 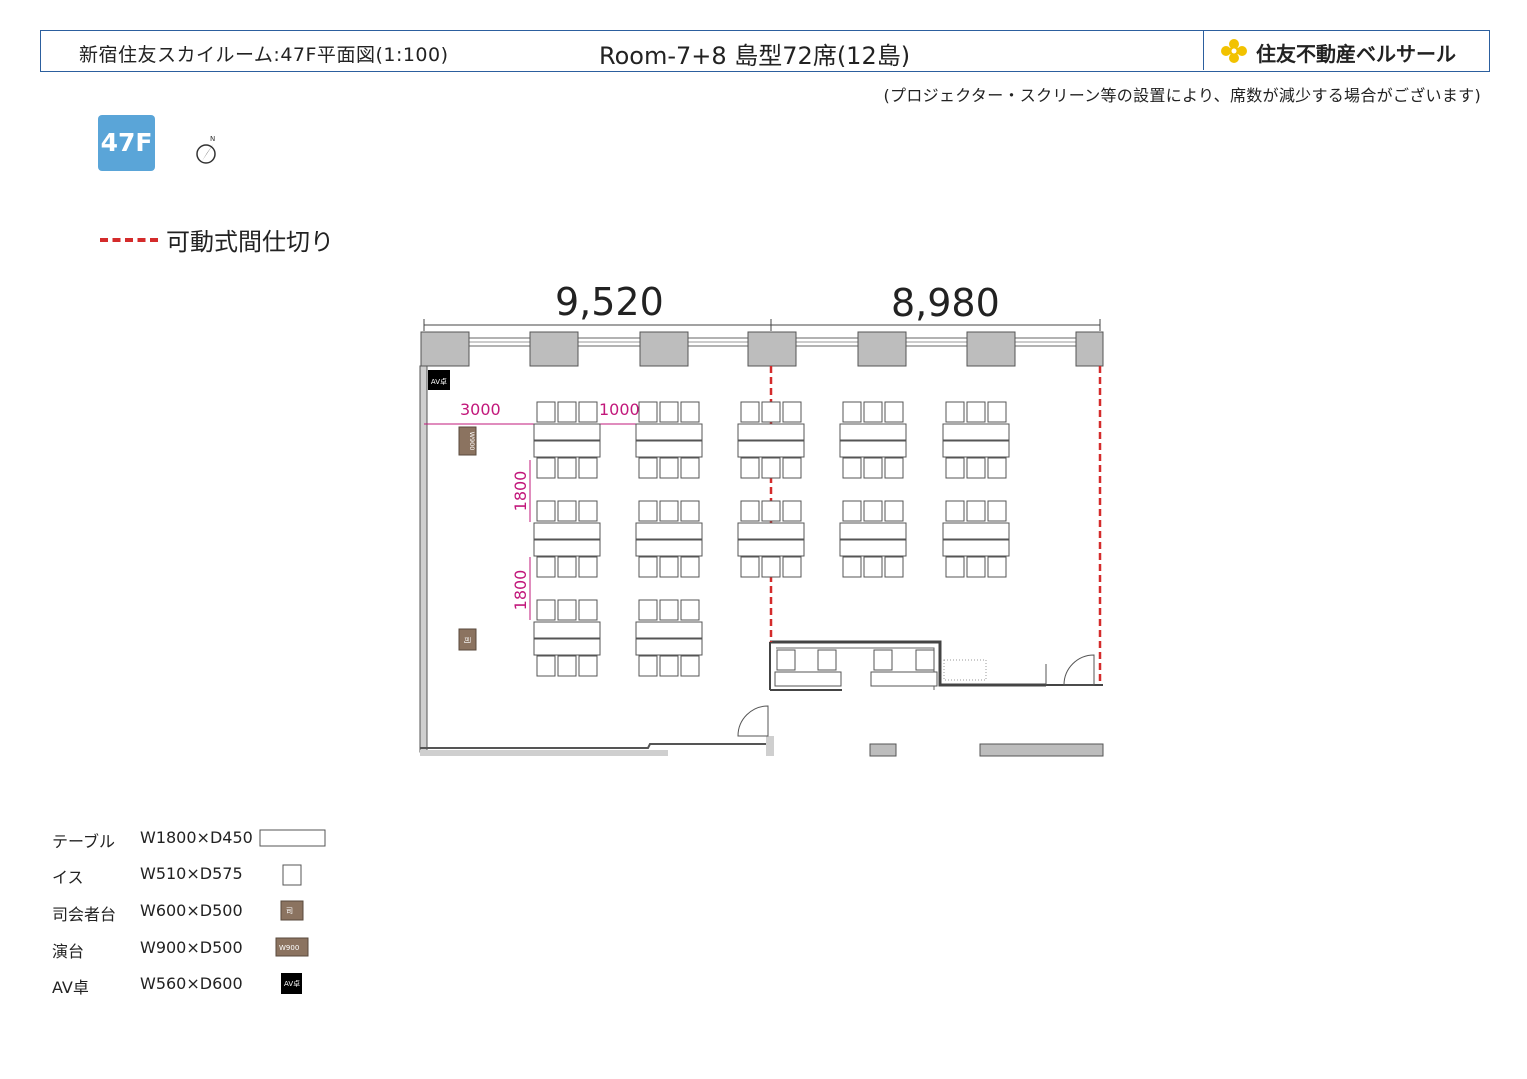 What do you see at coordinates (191, 947) in the screenshot?
I see `legend-lectern-size: W900×D500` at bounding box center [191, 947].